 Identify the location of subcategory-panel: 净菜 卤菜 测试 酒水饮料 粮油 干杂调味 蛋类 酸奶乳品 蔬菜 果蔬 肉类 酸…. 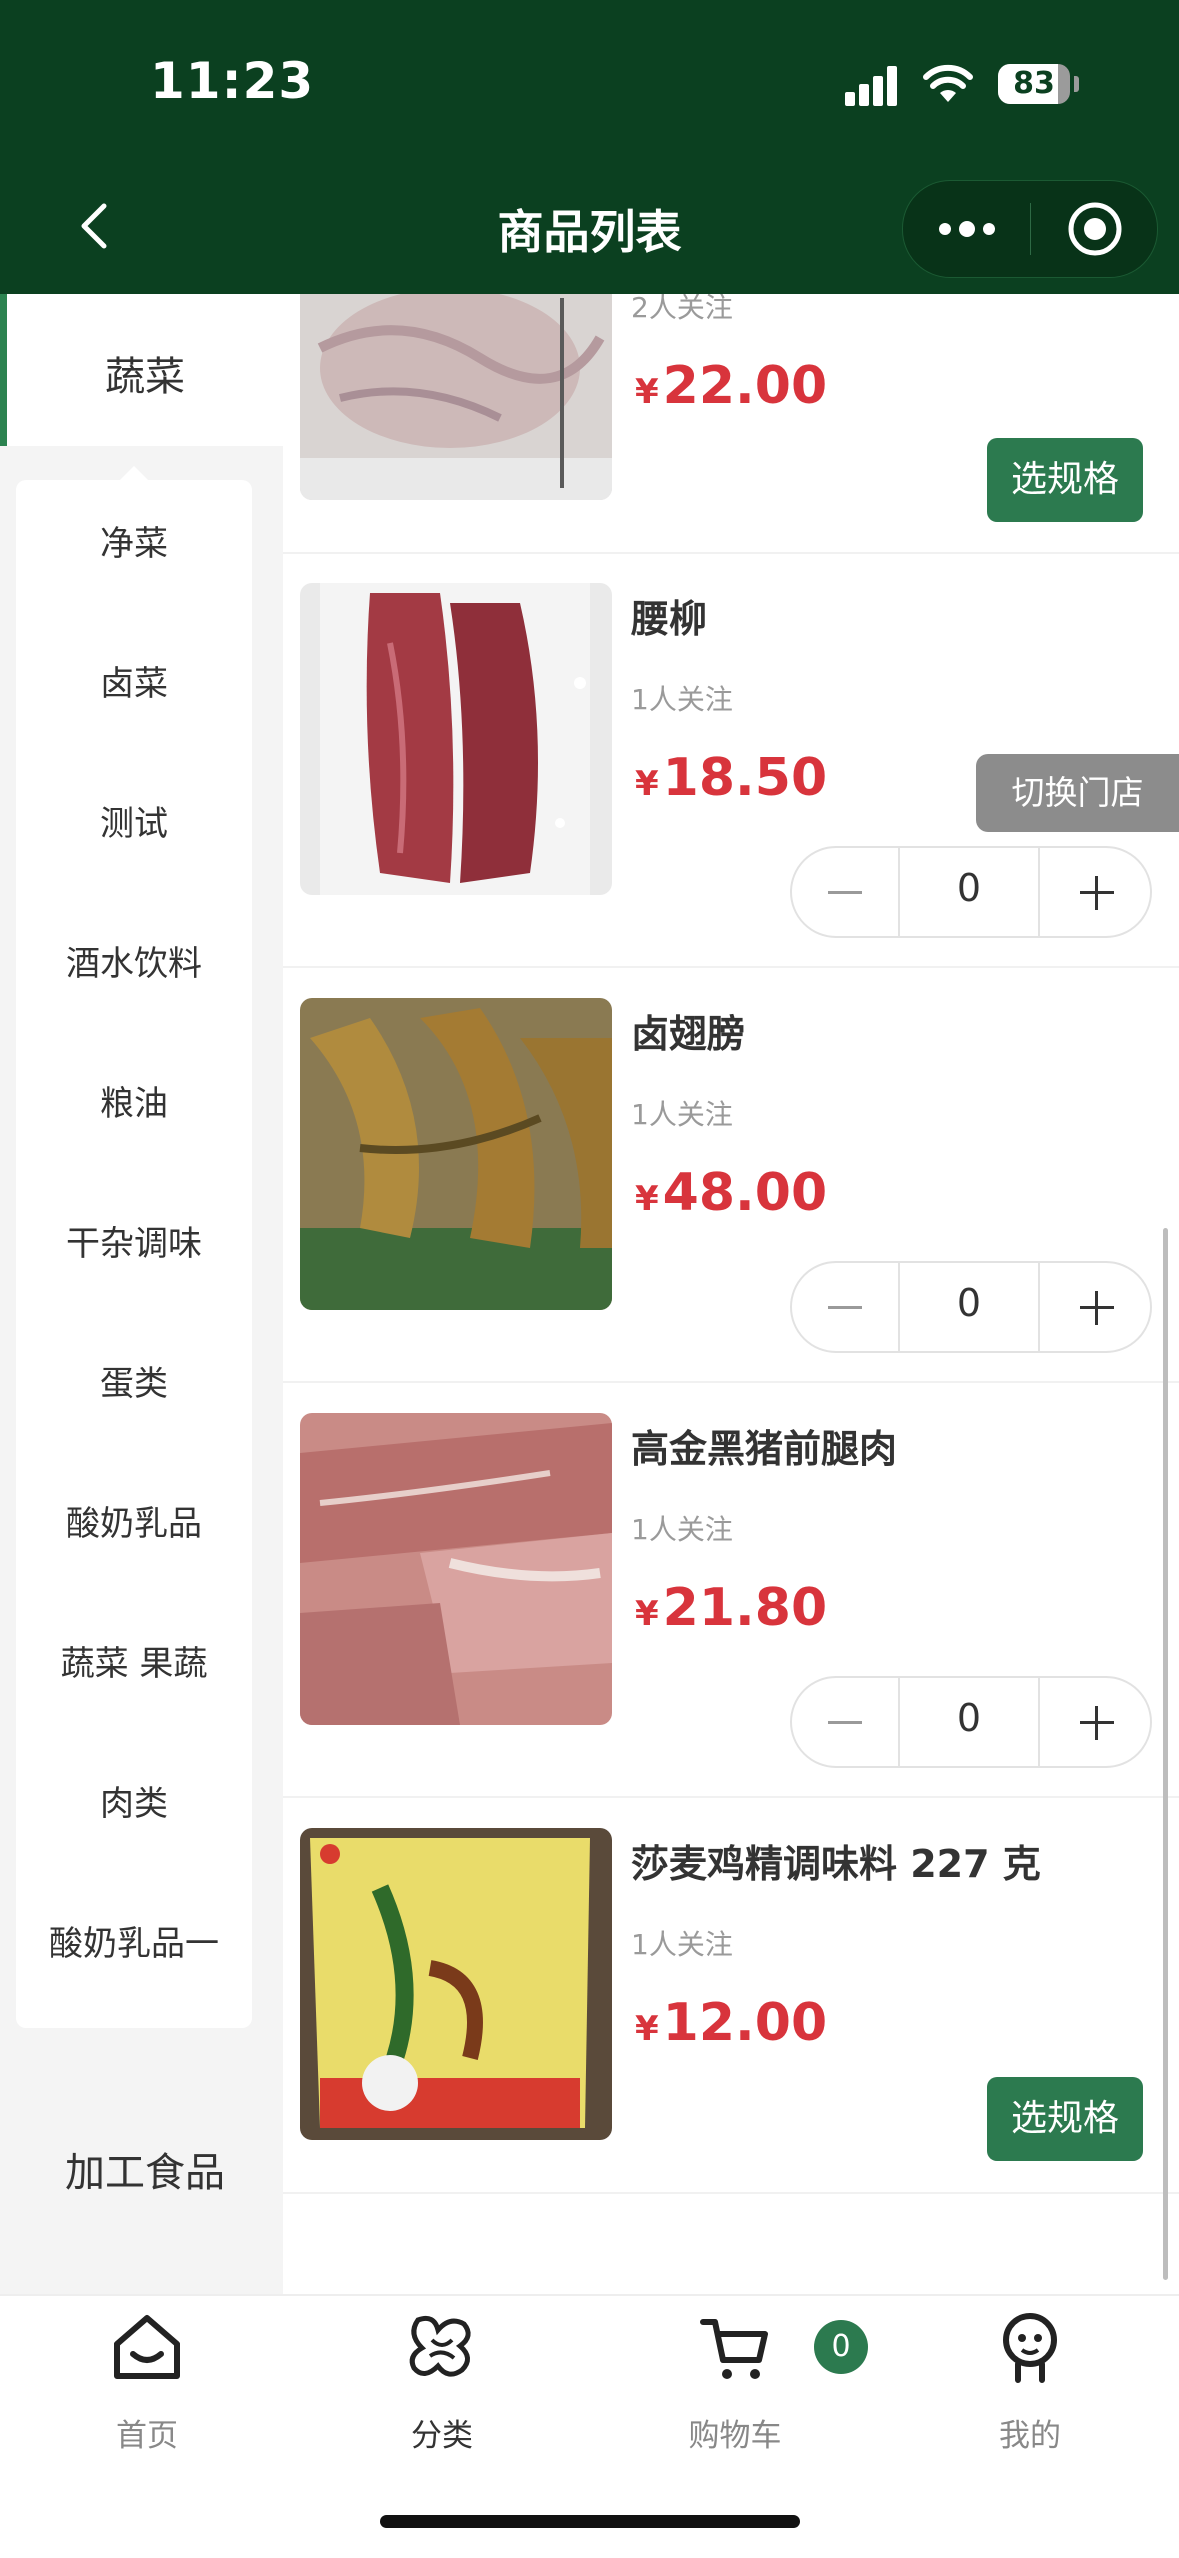
(134, 1254).